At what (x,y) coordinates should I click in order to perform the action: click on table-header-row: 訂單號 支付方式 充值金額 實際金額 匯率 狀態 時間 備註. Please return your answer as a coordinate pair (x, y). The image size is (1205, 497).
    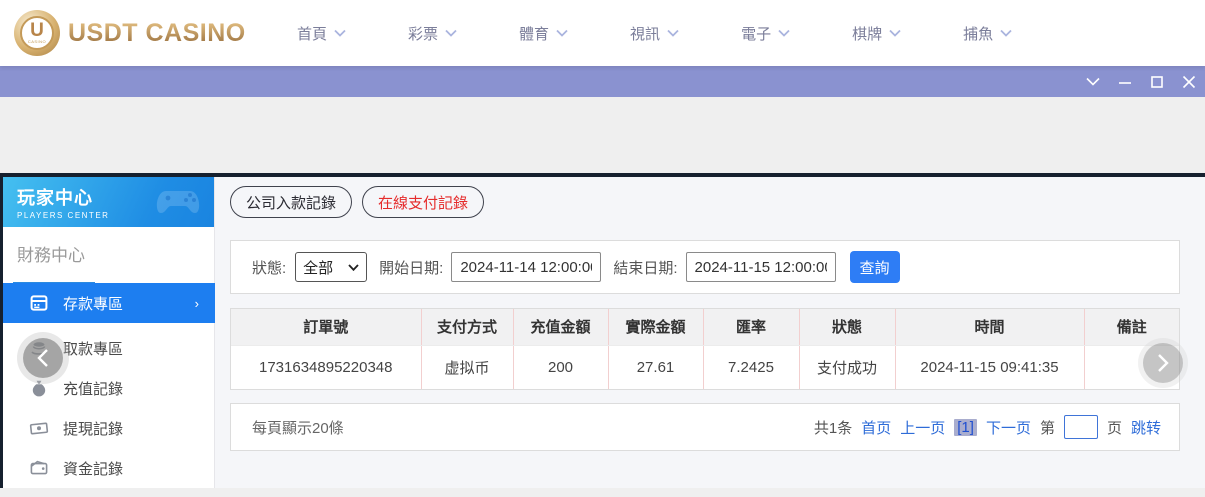
    Looking at the image, I should click on (705, 327).